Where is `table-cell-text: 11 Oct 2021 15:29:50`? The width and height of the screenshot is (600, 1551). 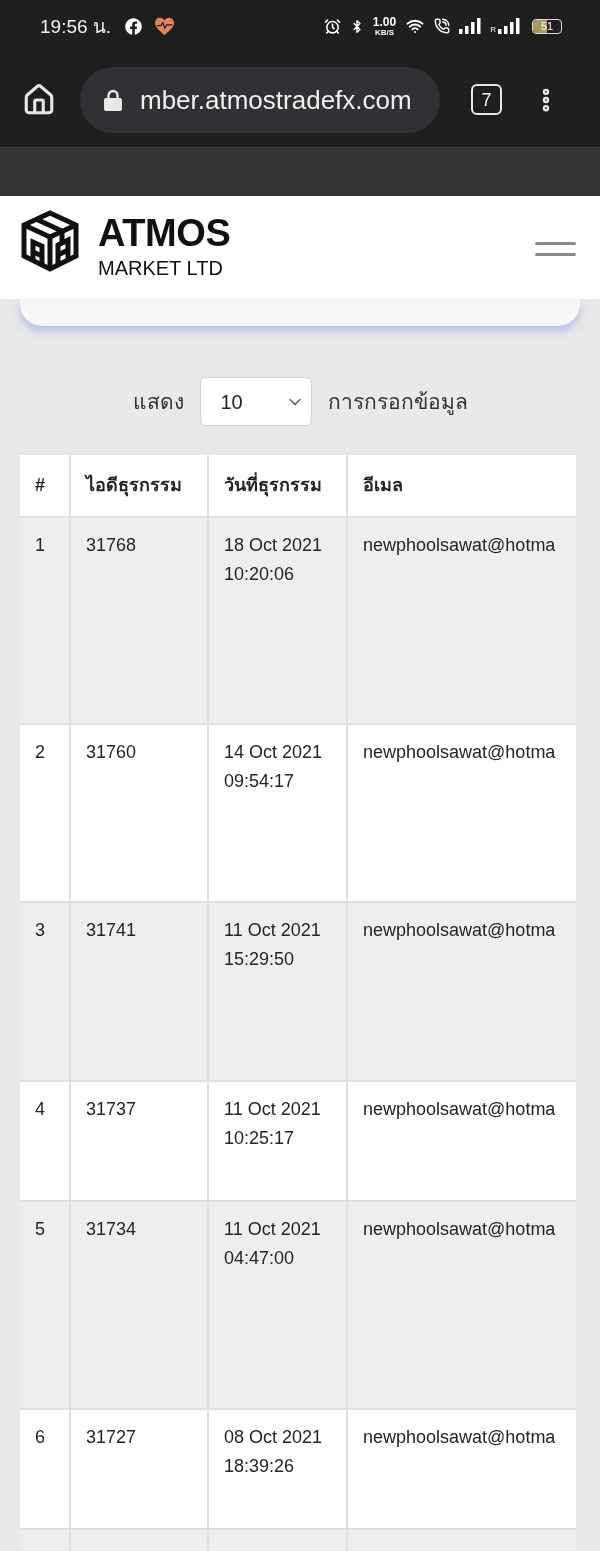
table-cell-text: 11 Oct 2021 15:29:50 is located at coordinates (273, 945).